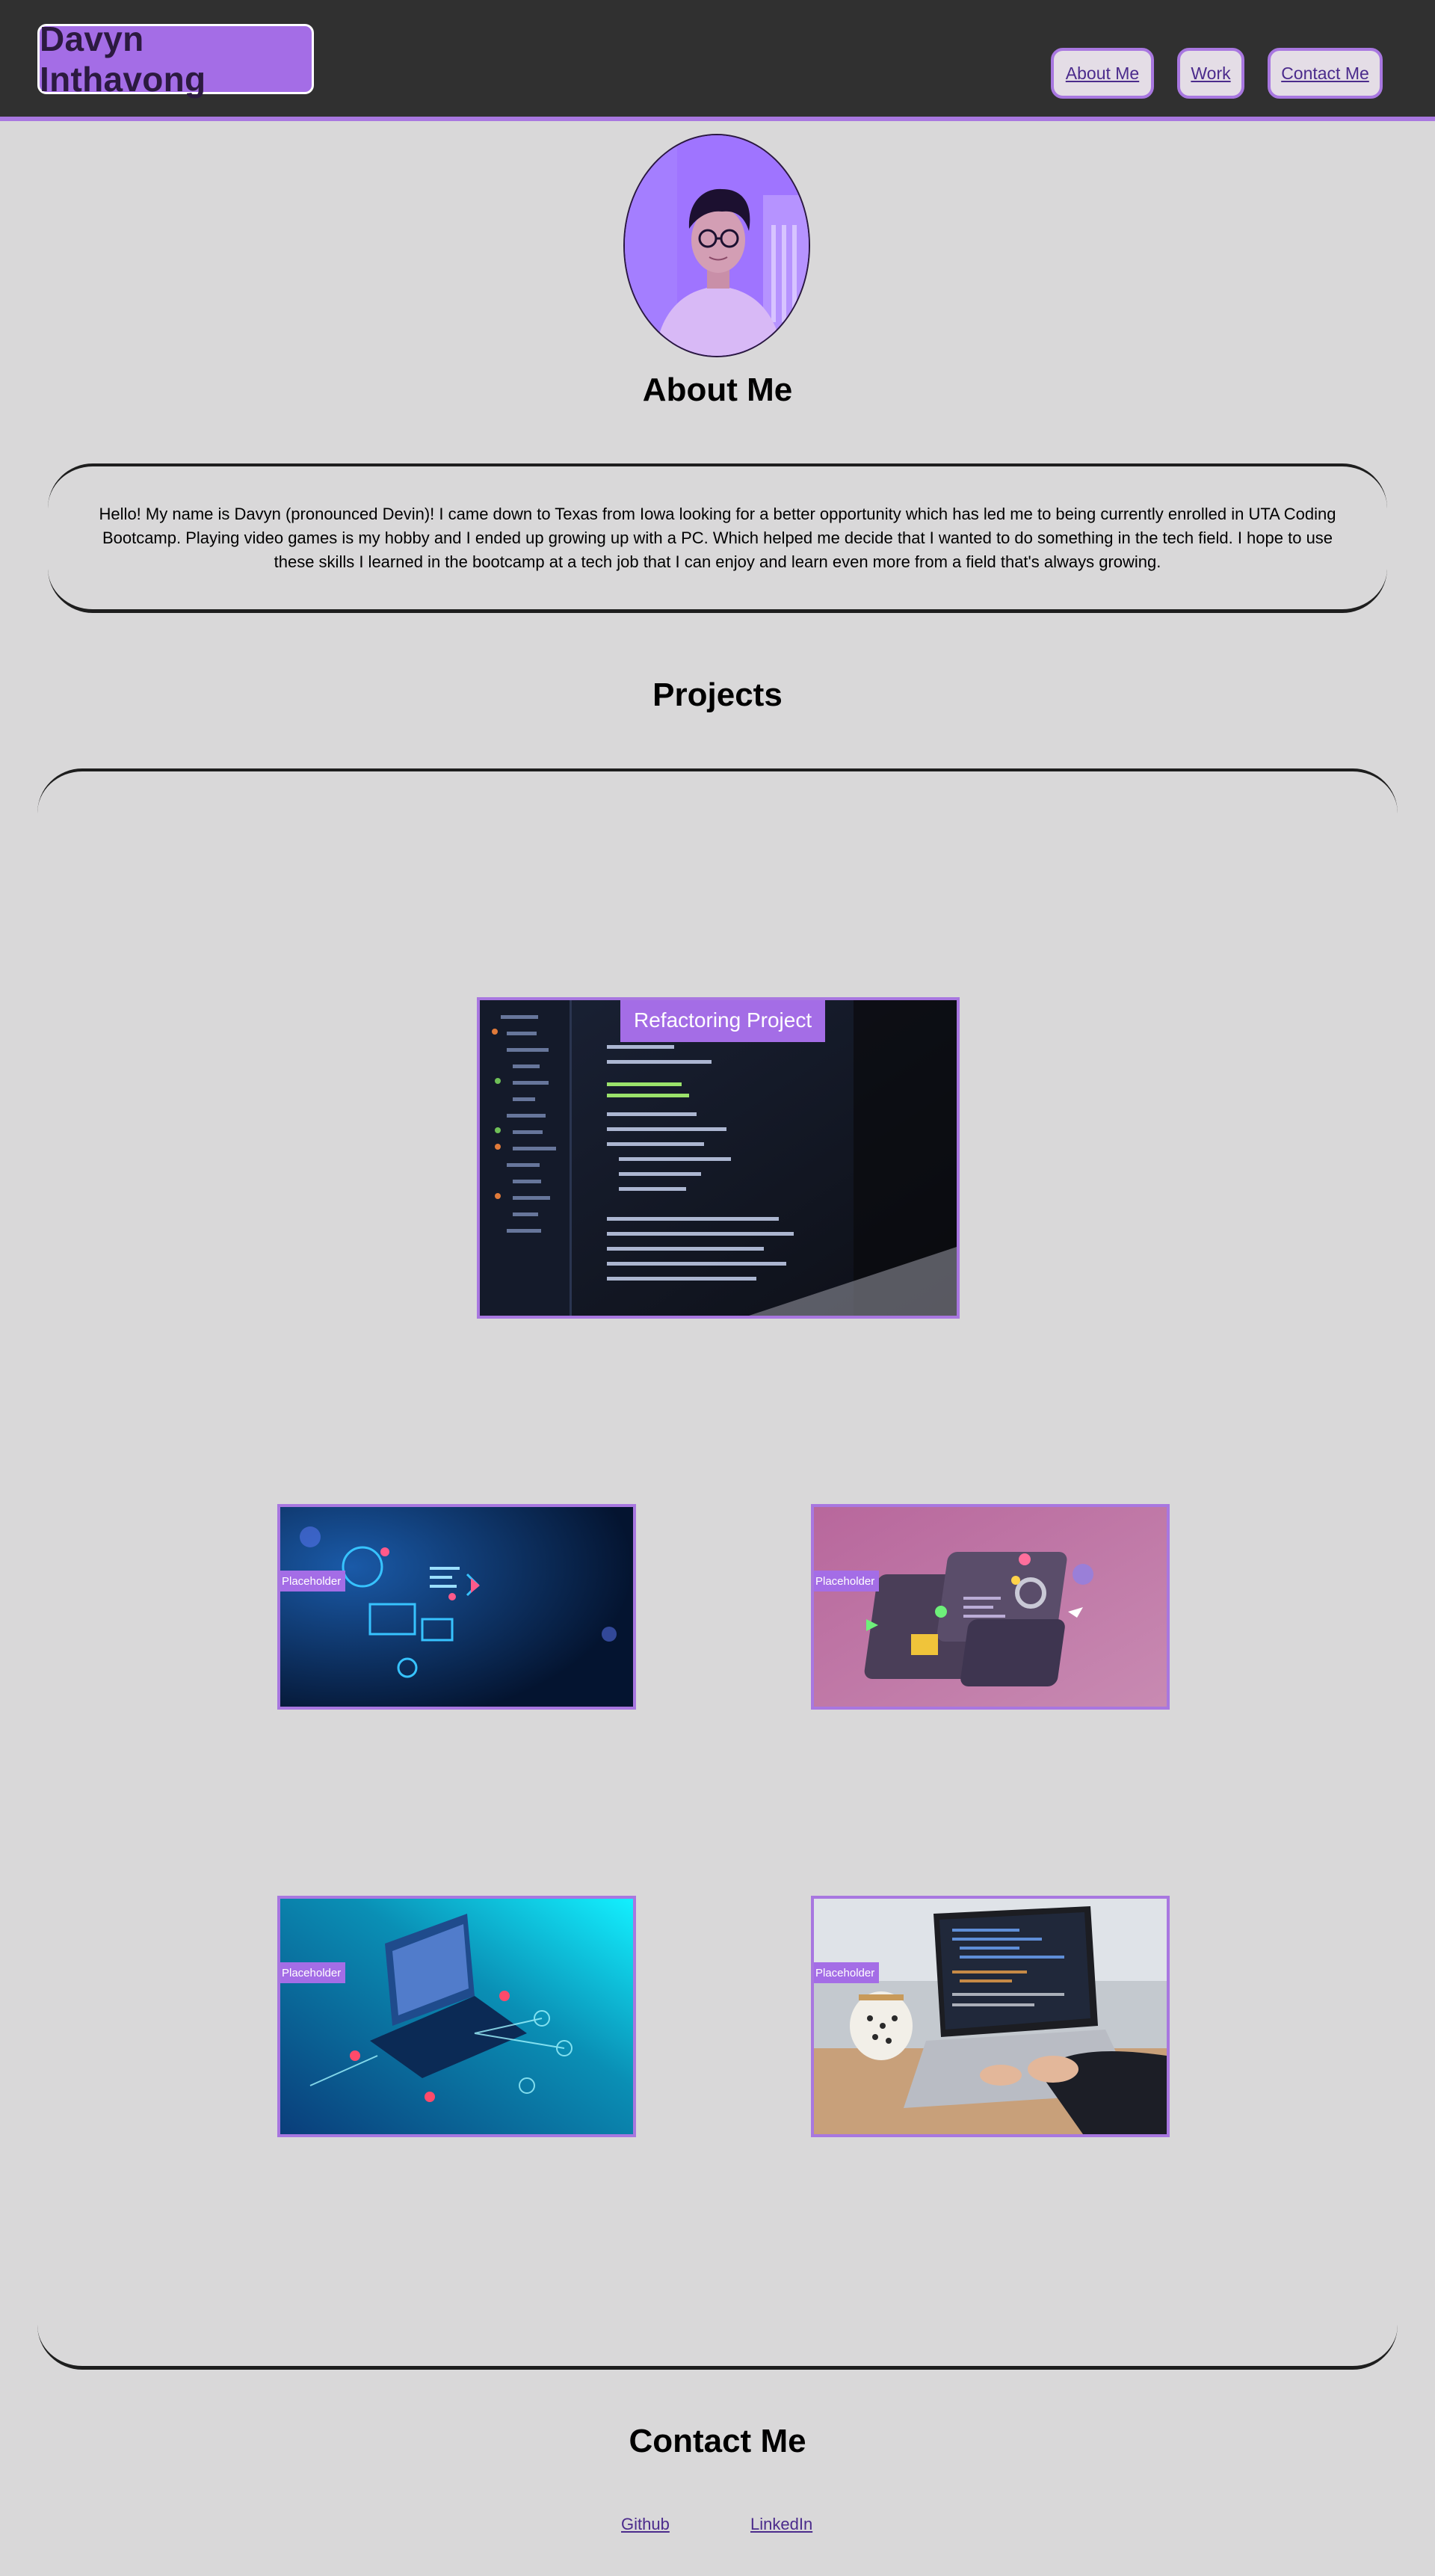 This screenshot has height=2576, width=1435. What do you see at coordinates (313, 1972) in the screenshot?
I see `project-placeholder-3-label: Placeholder` at bounding box center [313, 1972].